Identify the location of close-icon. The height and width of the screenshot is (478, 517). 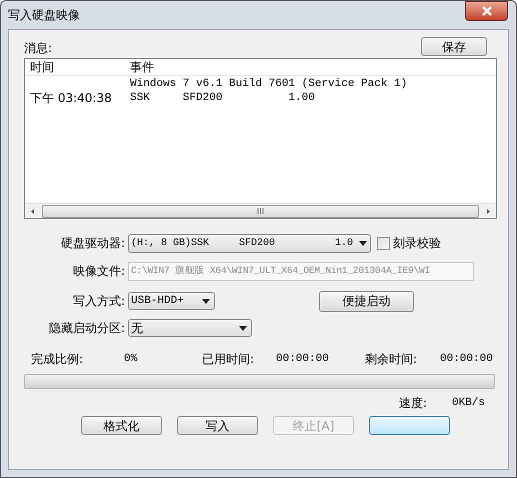
(486, 11).